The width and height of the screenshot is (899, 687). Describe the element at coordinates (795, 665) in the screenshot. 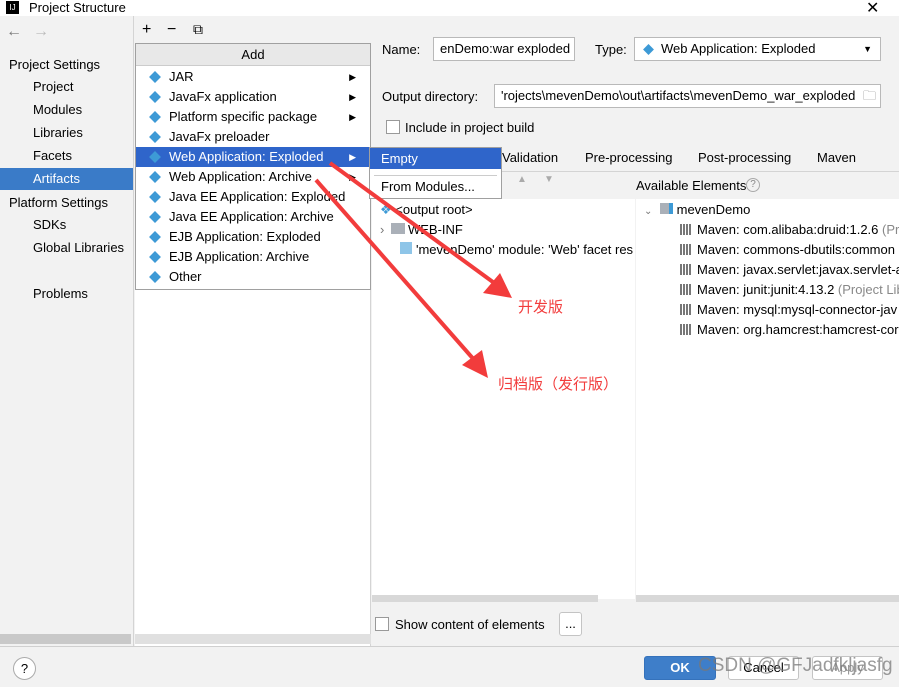

I see `watermark: CSDN @GFJadfkljasfg` at that location.